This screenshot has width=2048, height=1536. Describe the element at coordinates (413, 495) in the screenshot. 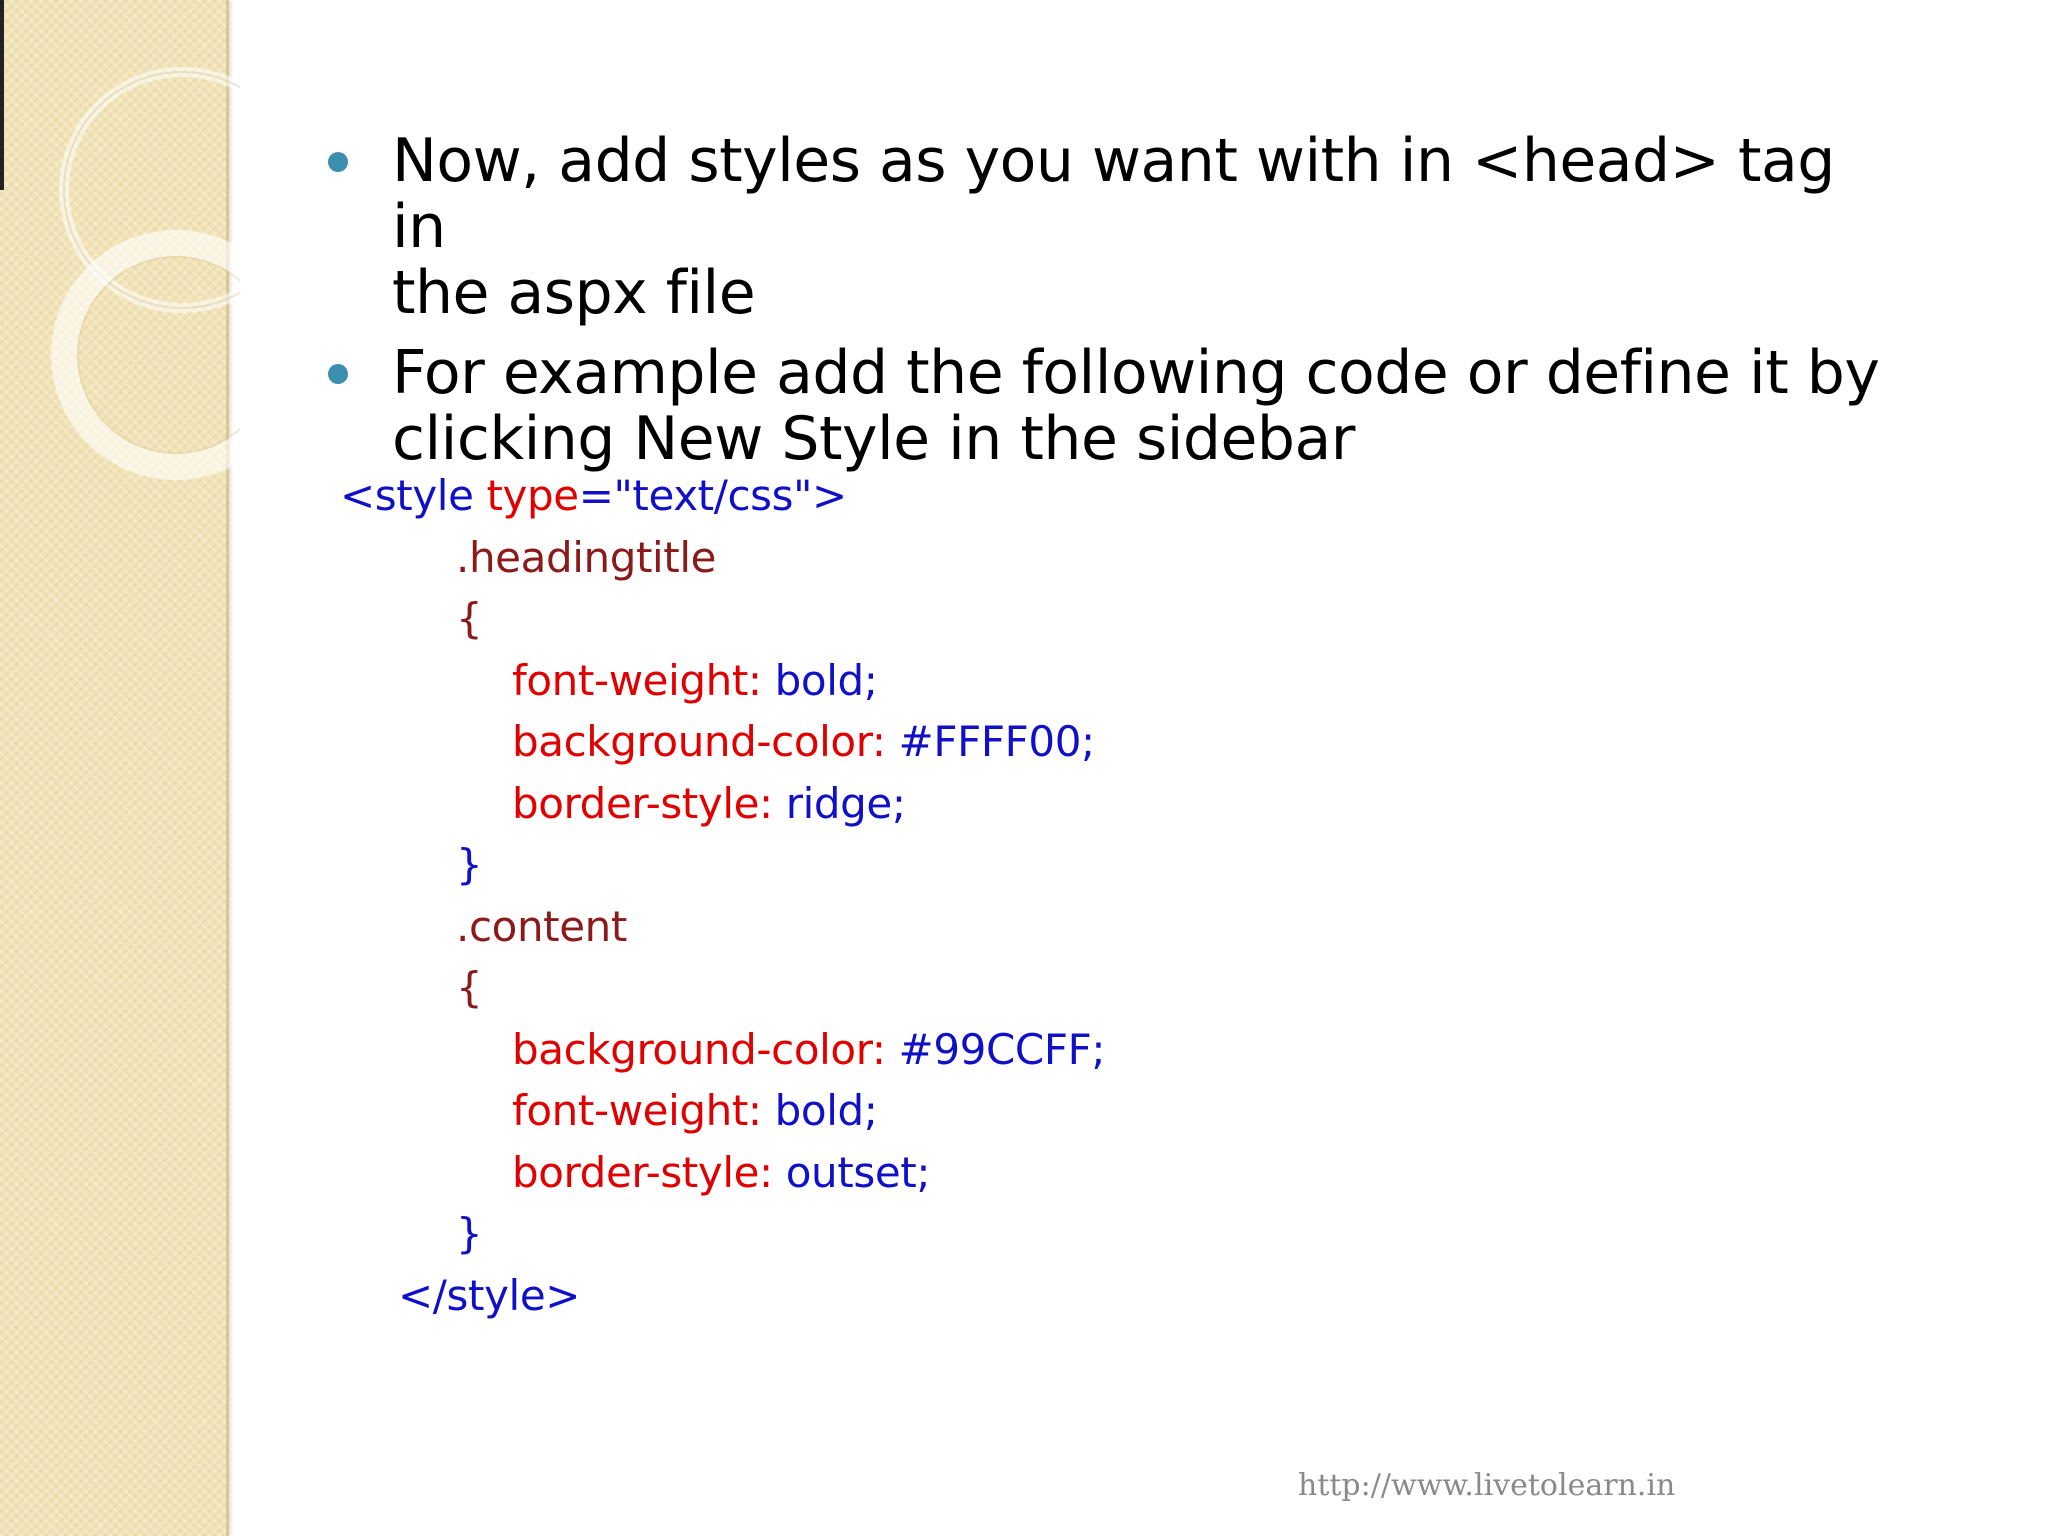

I see `code-tag: <style` at that location.